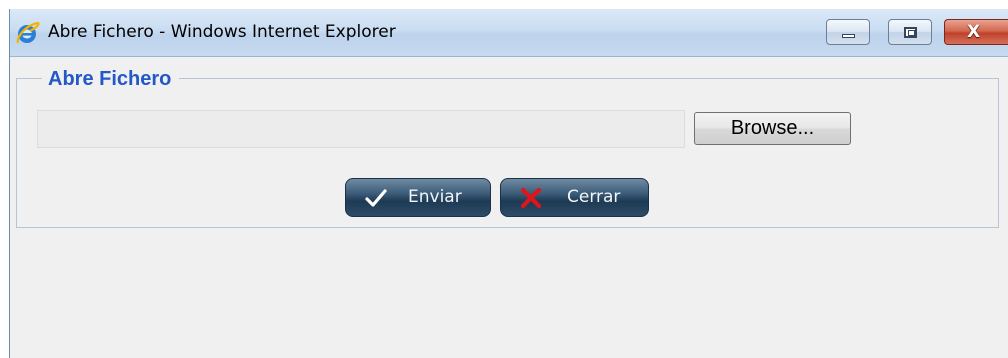 This screenshot has height=358, width=1008. What do you see at coordinates (361, 129) in the screenshot?
I see `file-path-input` at bounding box center [361, 129].